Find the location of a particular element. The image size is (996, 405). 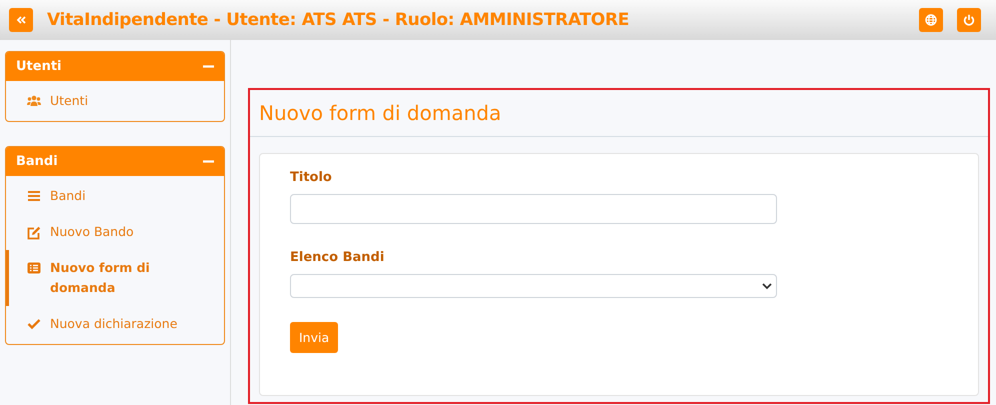

page-title: Nuovo form di domanda is located at coordinates (380, 113).